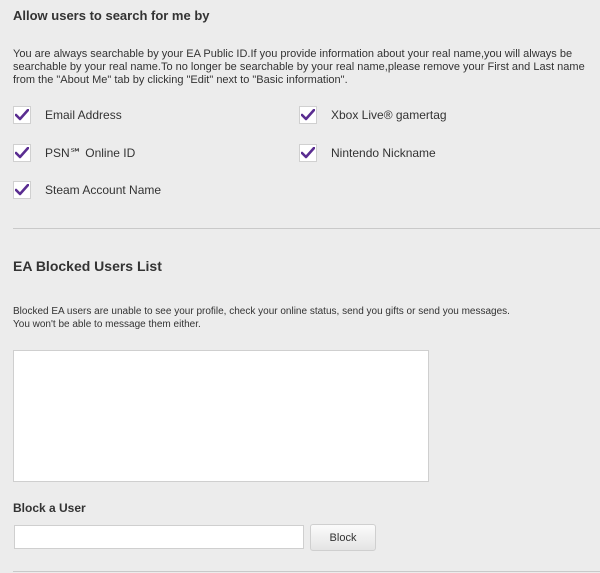 The image size is (600, 573). Describe the element at coordinates (83, 115) in the screenshot. I see `option-label: Email Address` at that location.